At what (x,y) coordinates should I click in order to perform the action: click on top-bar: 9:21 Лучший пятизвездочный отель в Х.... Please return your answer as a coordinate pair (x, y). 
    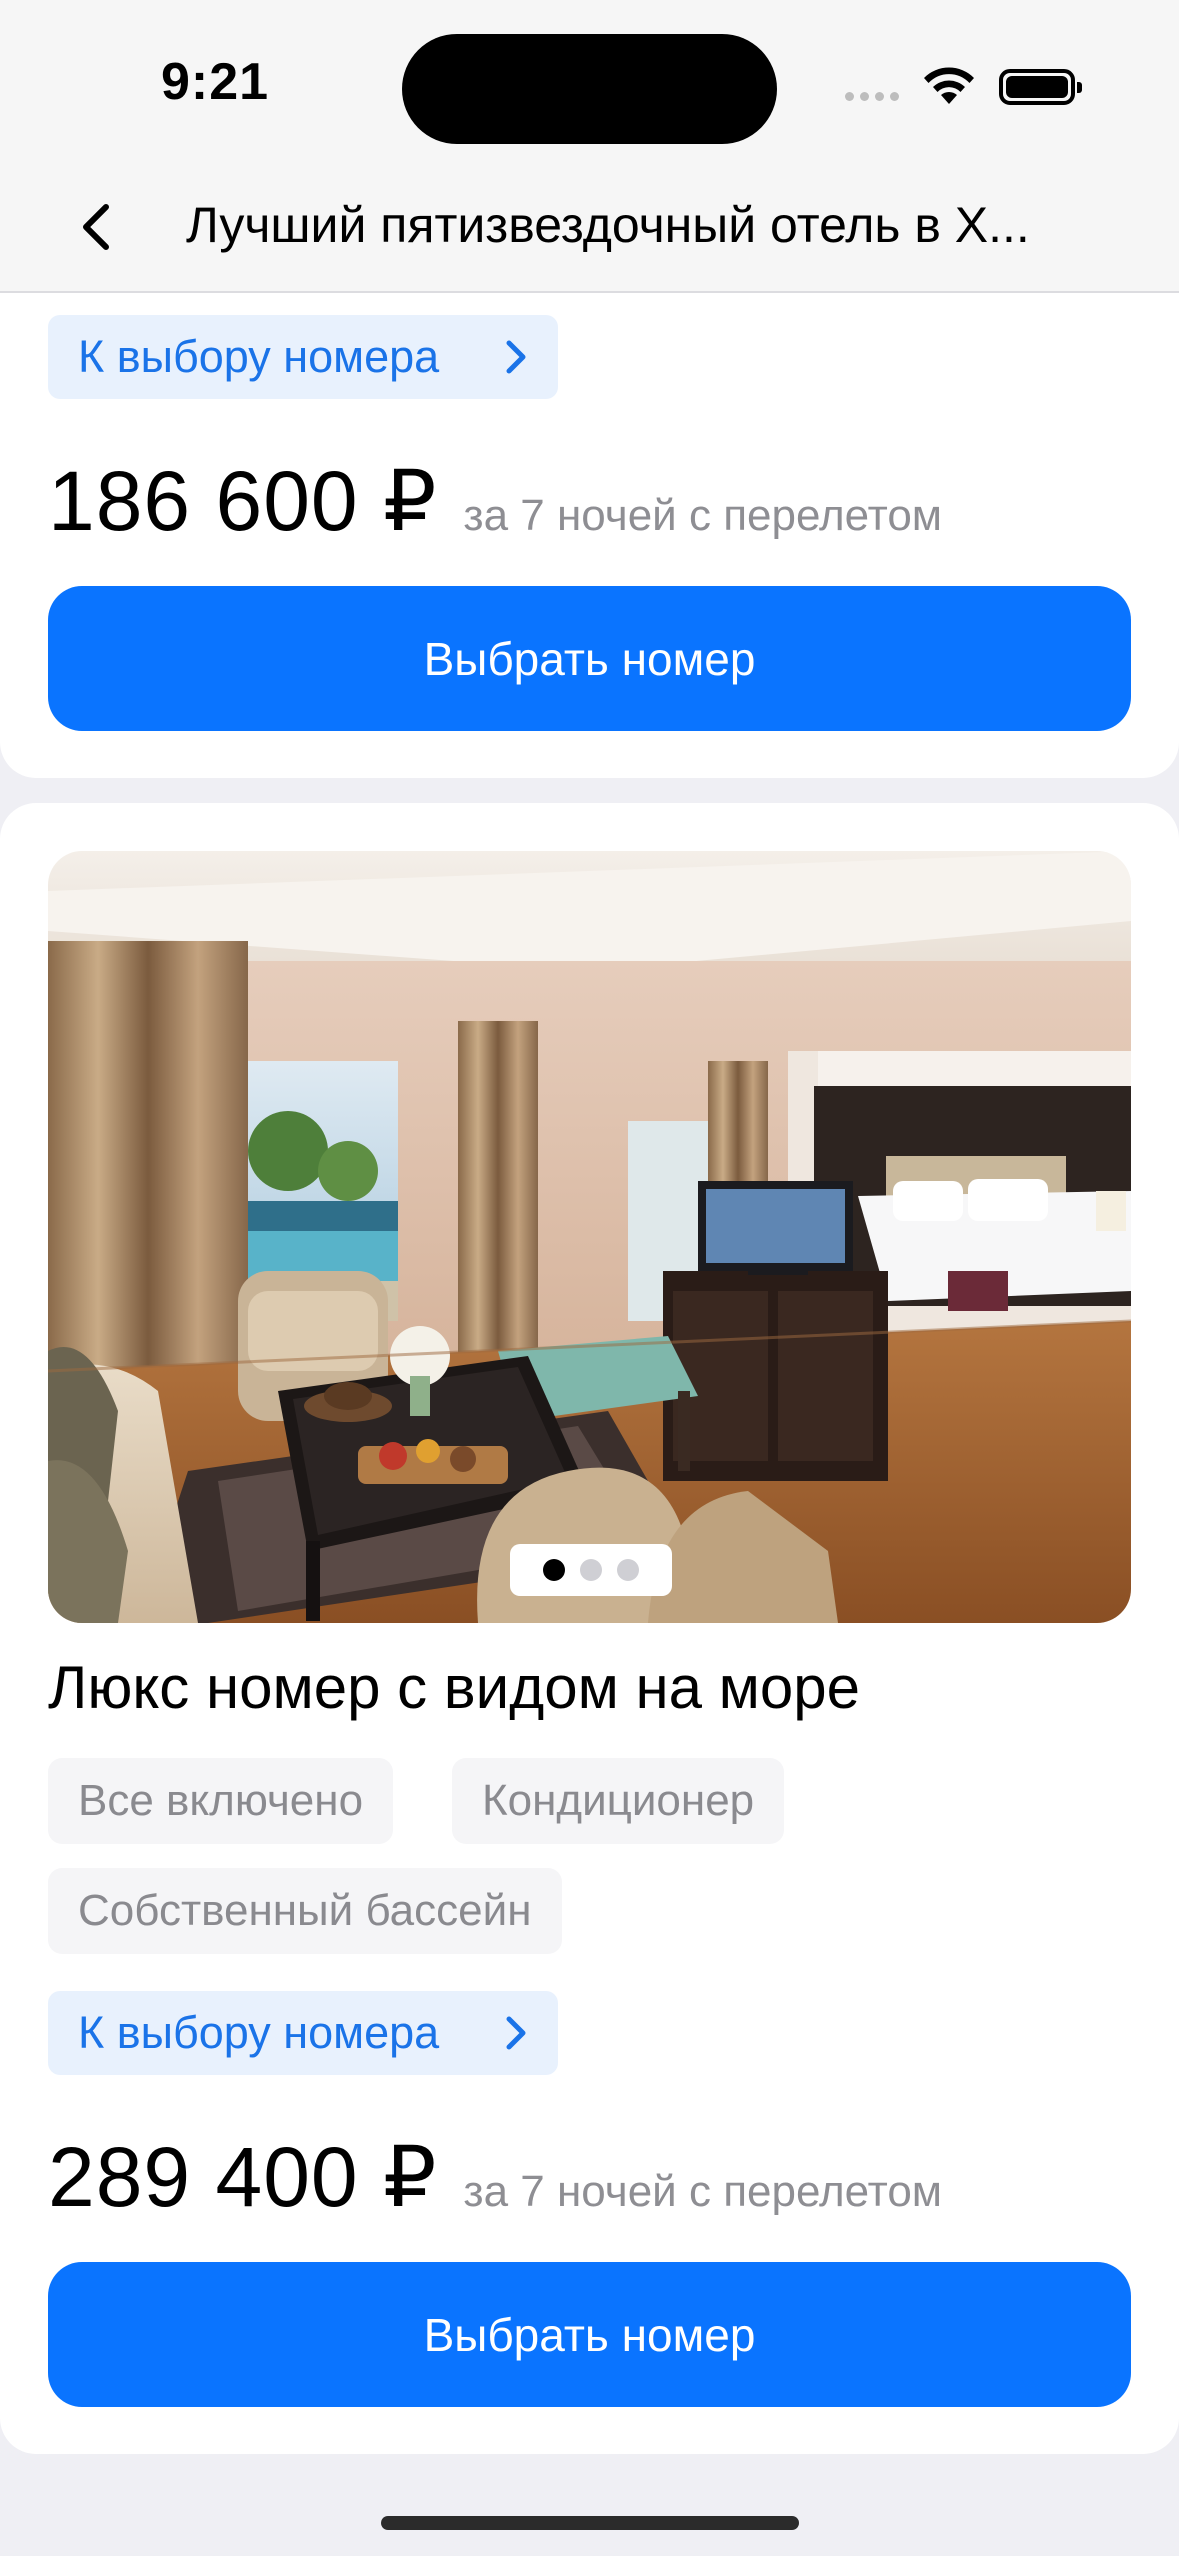
    Looking at the image, I should click on (589, 146).